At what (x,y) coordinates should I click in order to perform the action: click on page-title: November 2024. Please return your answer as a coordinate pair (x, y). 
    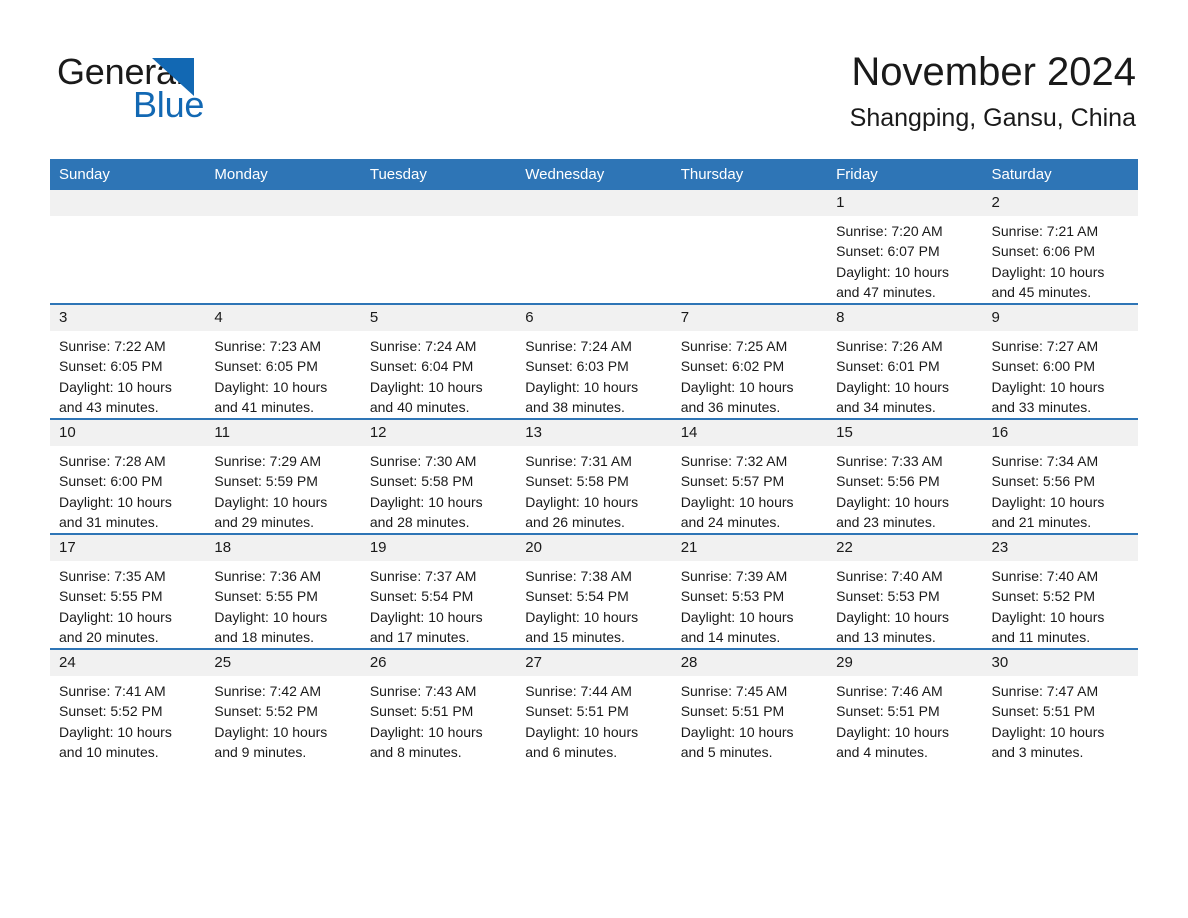
    Looking at the image, I should click on (993, 72).